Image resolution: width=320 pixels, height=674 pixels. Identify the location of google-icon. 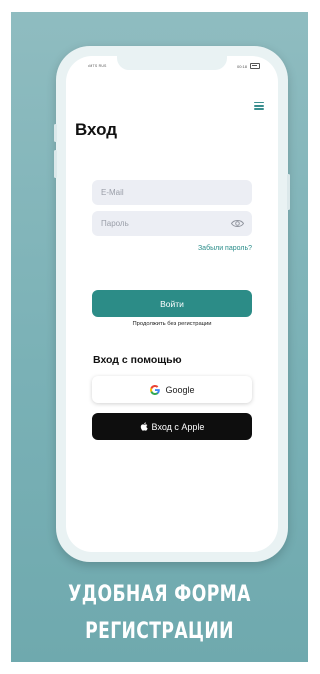
(155, 389).